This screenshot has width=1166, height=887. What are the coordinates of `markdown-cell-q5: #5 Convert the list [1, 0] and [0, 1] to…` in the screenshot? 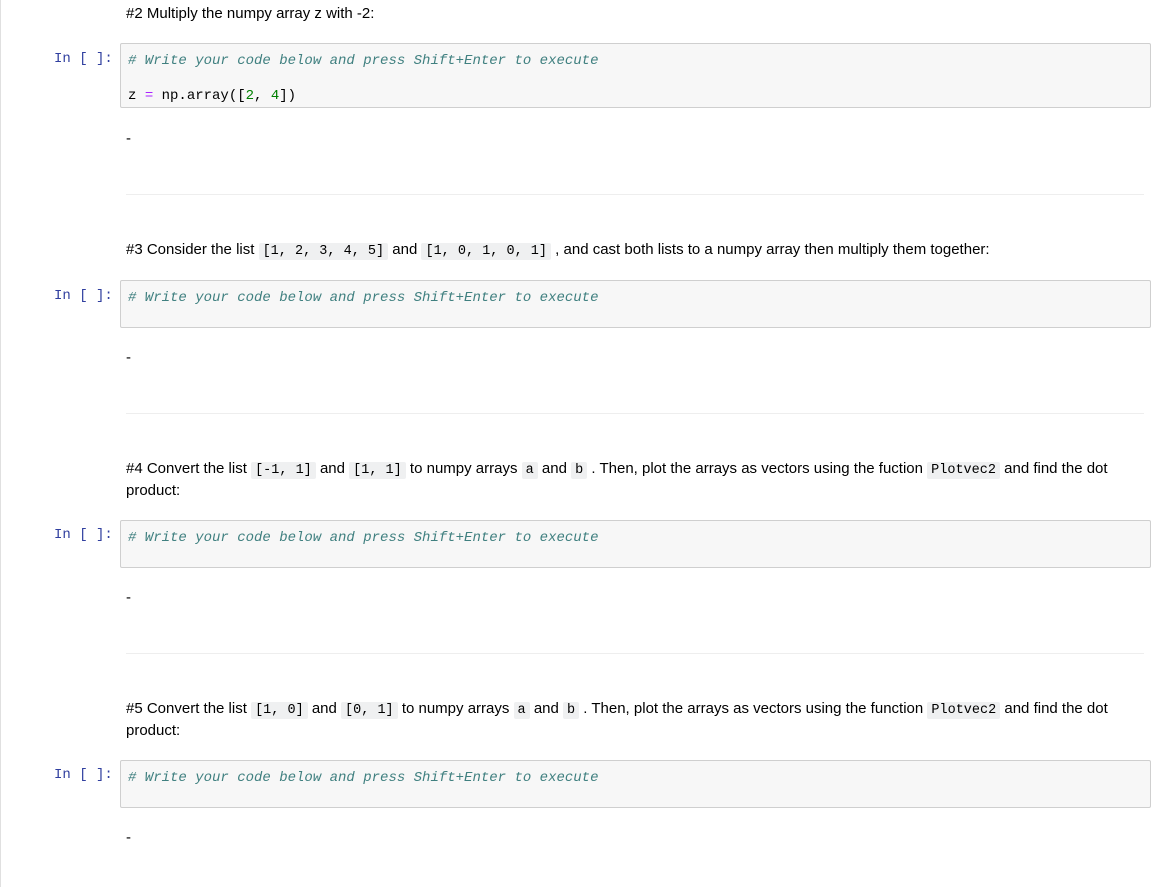 It's located at (617, 719).